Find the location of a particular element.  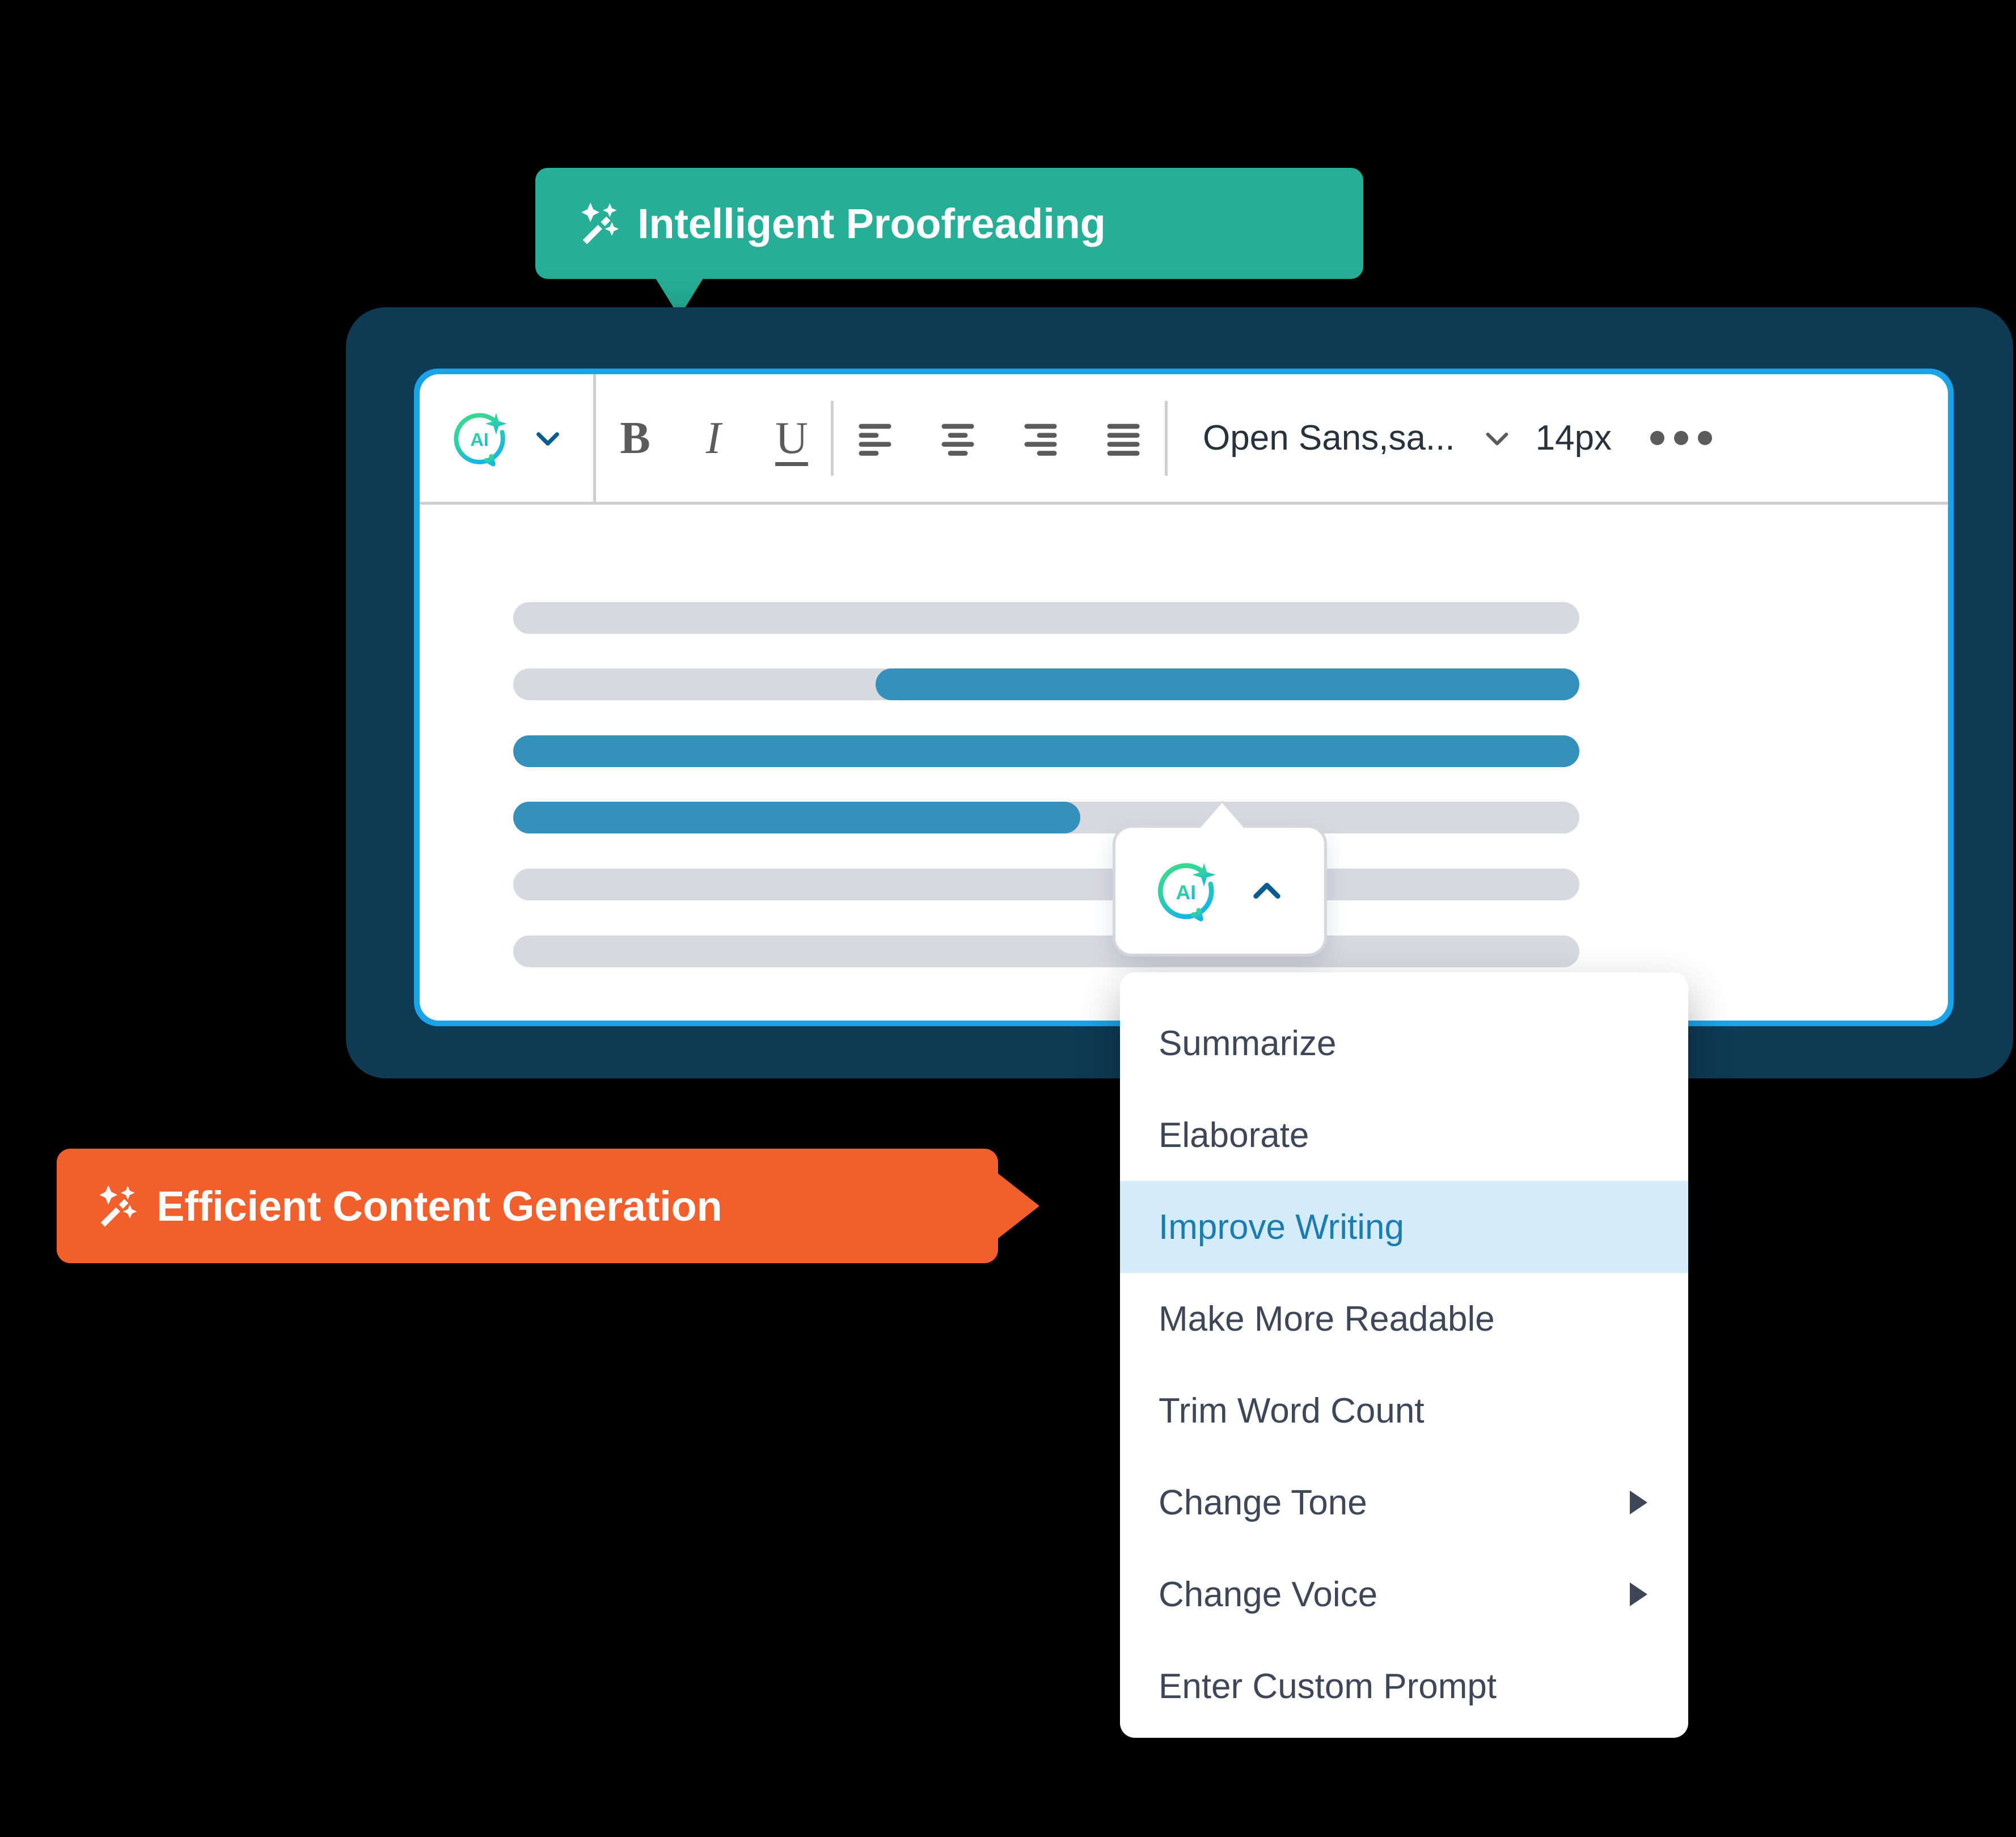

chevron-up-icon is located at coordinates (1267, 890).